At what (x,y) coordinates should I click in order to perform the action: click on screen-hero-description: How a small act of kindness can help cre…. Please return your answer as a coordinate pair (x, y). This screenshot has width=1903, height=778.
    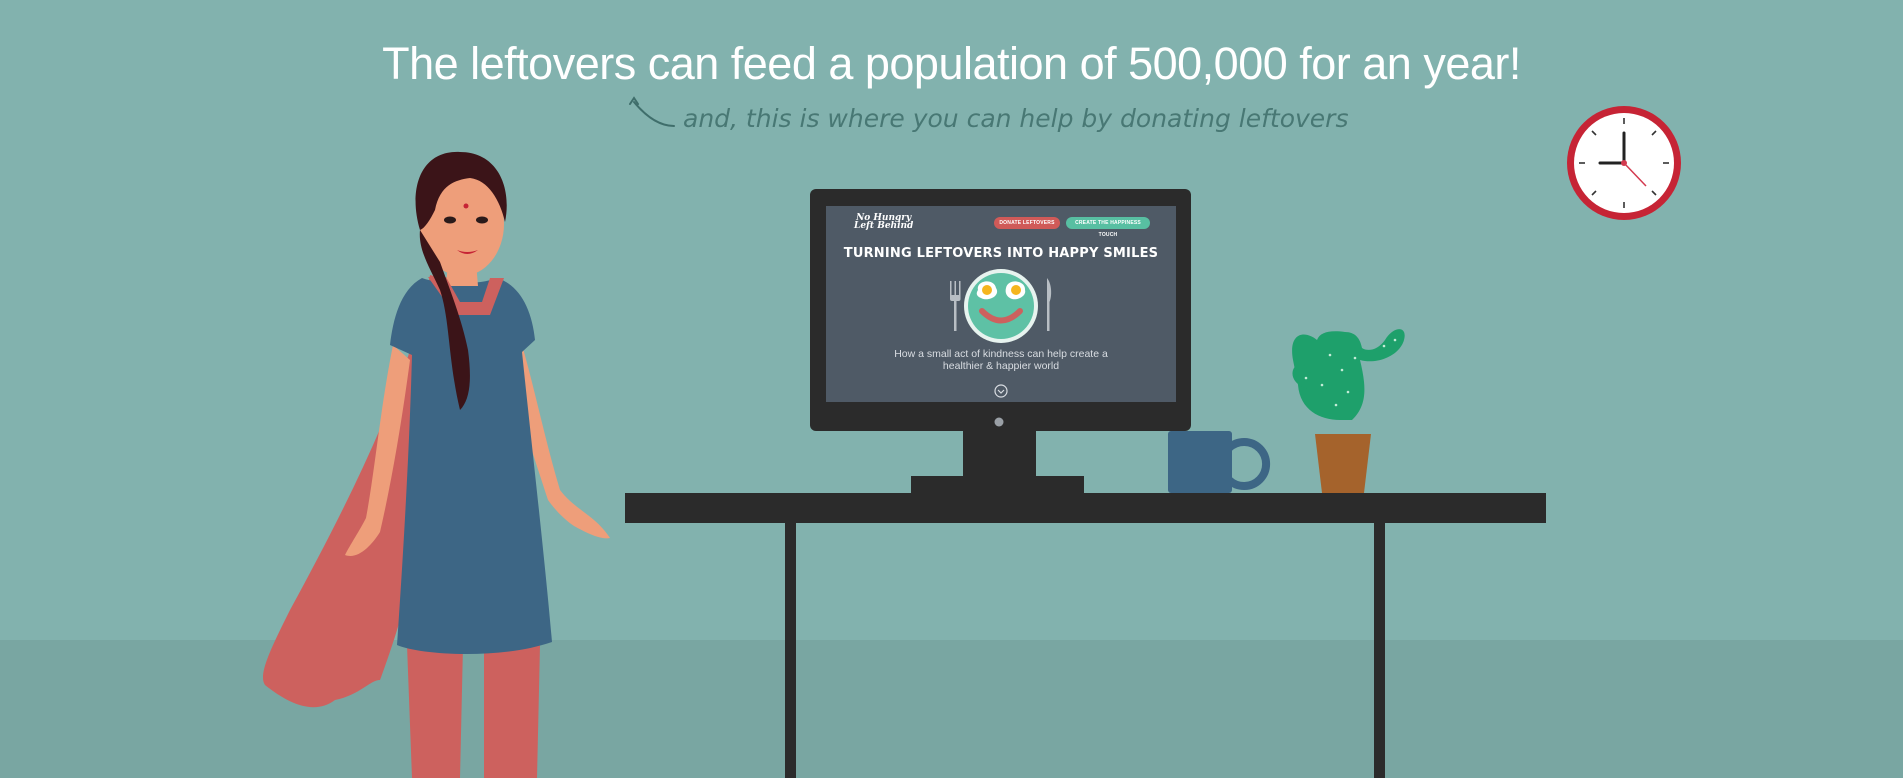
    Looking at the image, I should click on (1001, 360).